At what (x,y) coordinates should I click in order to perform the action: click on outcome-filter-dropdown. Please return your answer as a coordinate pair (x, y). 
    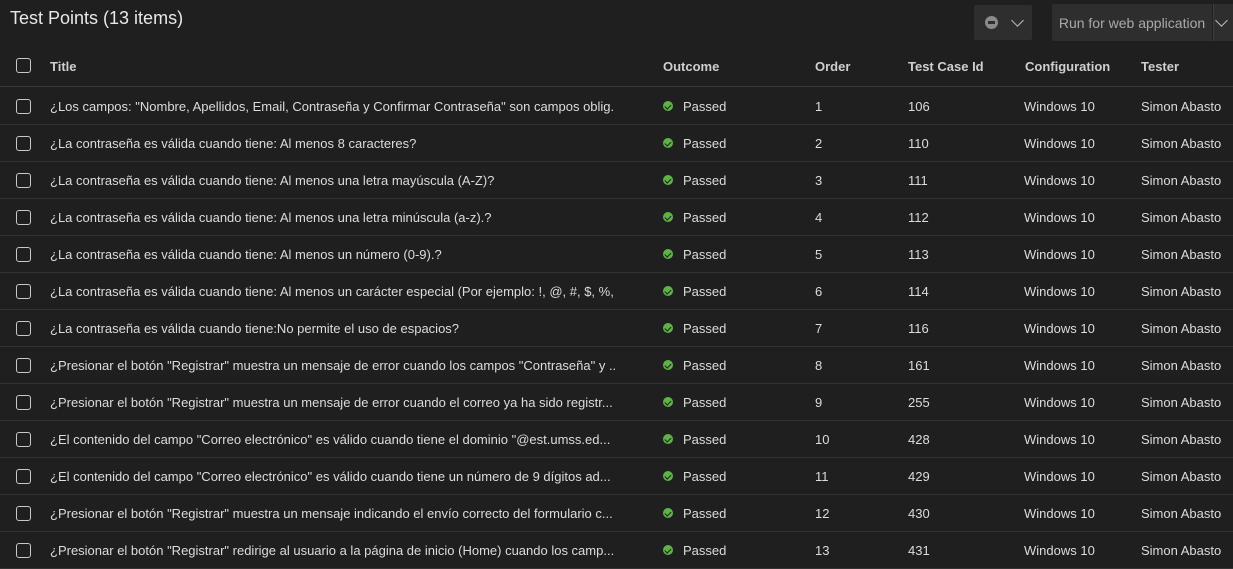
    Looking at the image, I should click on (1003, 22).